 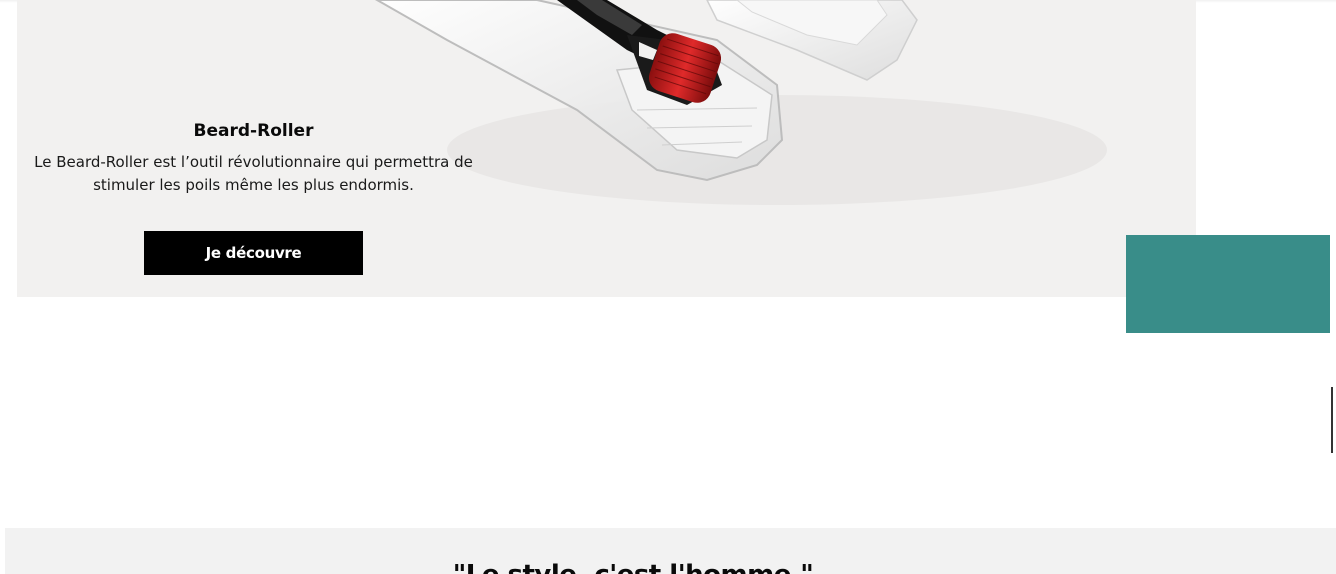 What do you see at coordinates (1228, 284) in the screenshot?
I see `floating-widget` at bounding box center [1228, 284].